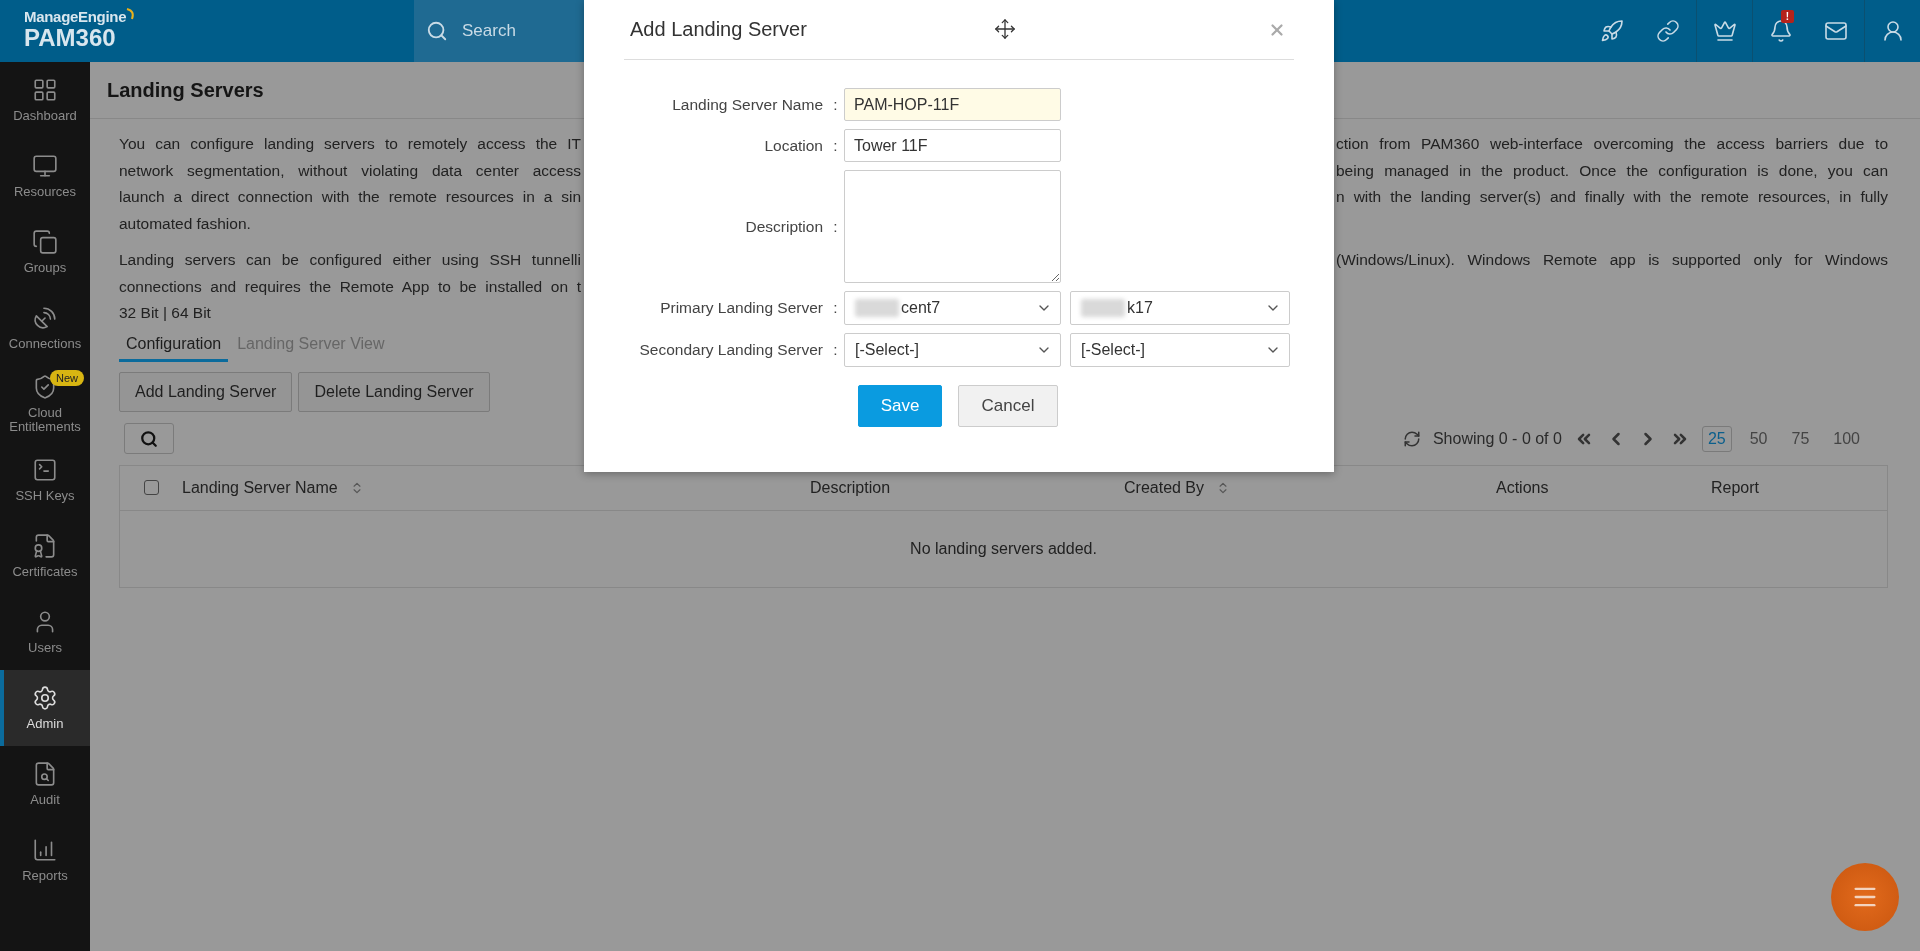 This screenshot has width=1920, height=951. What do you see at coordinates (1497, 438) in the screenshot?
I see `pagination-summary: Showing 0 - 0 of 0` at bounding box center [1497, 438].